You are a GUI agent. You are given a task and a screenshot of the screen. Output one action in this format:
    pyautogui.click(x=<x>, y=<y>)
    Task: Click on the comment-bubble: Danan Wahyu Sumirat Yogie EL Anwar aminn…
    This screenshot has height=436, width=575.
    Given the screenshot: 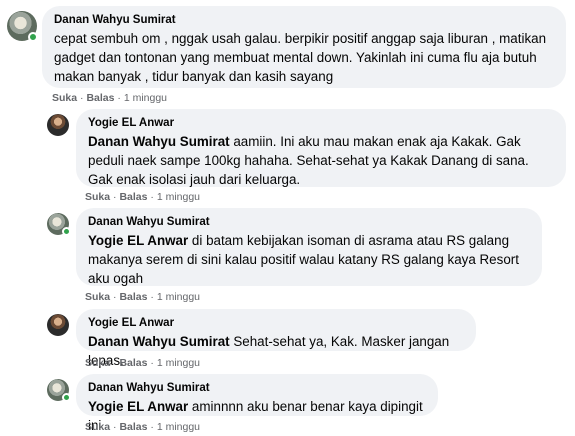 What is the action you would take?
    pyautogui.click(x=257, y=403)
    